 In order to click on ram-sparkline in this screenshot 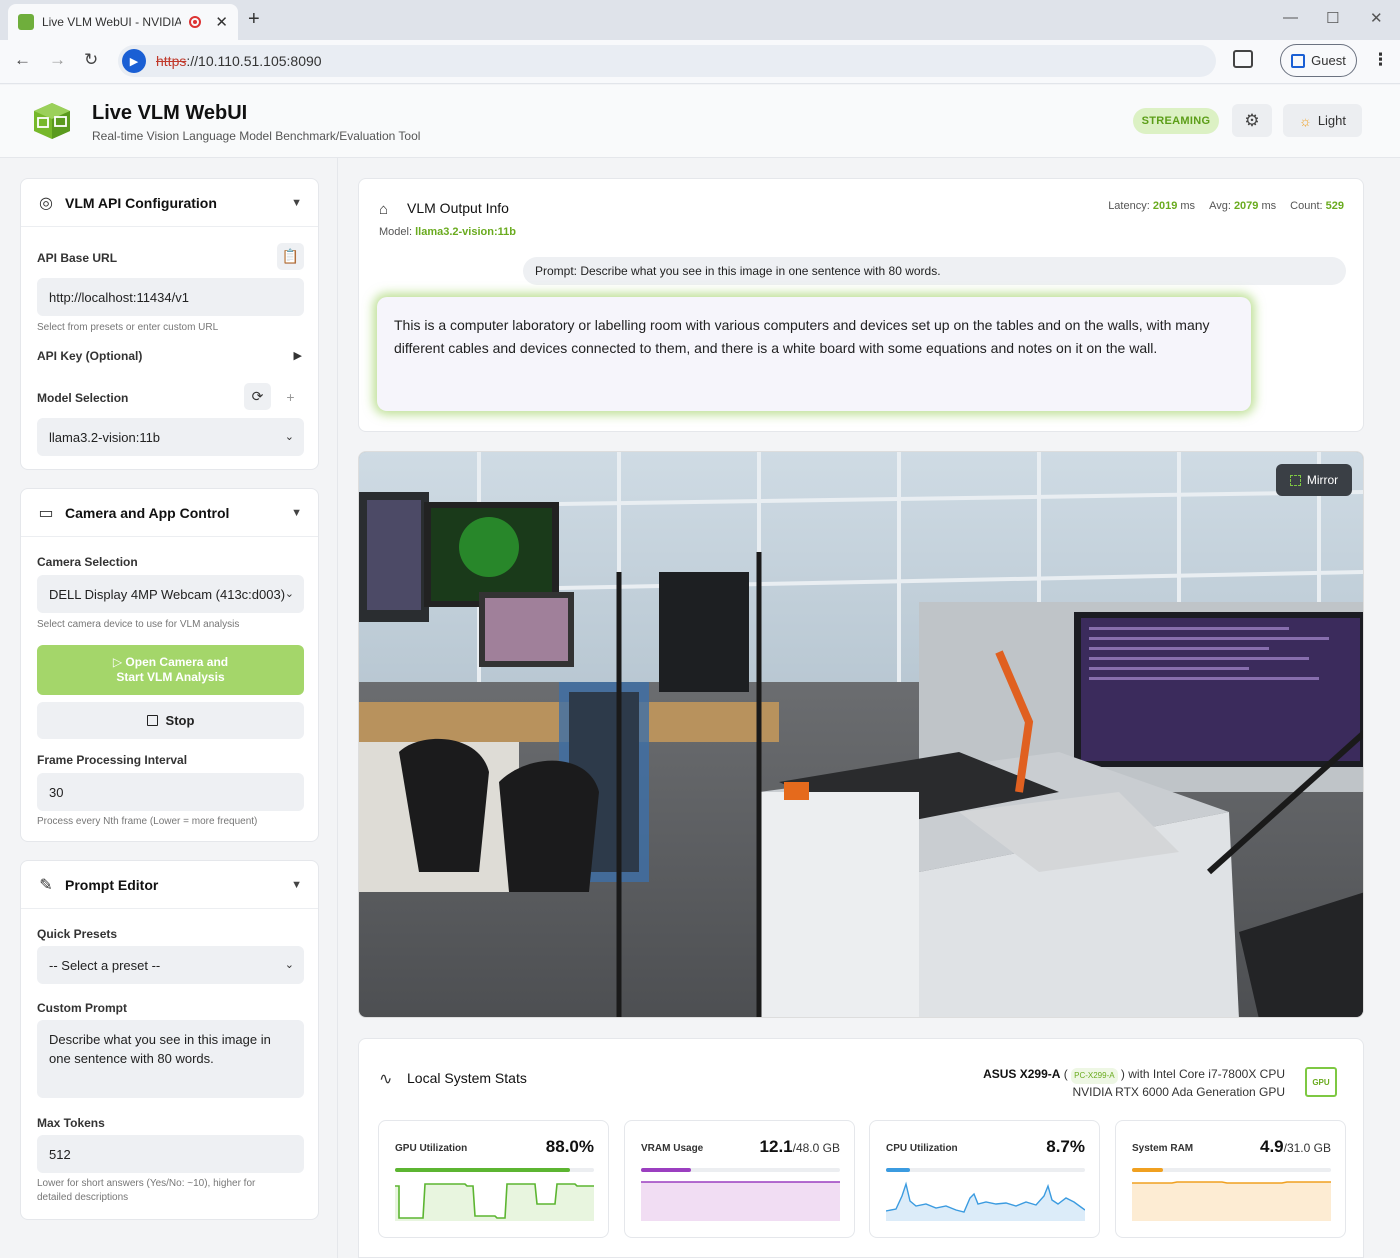, I will do `click(1231, 1201)`.